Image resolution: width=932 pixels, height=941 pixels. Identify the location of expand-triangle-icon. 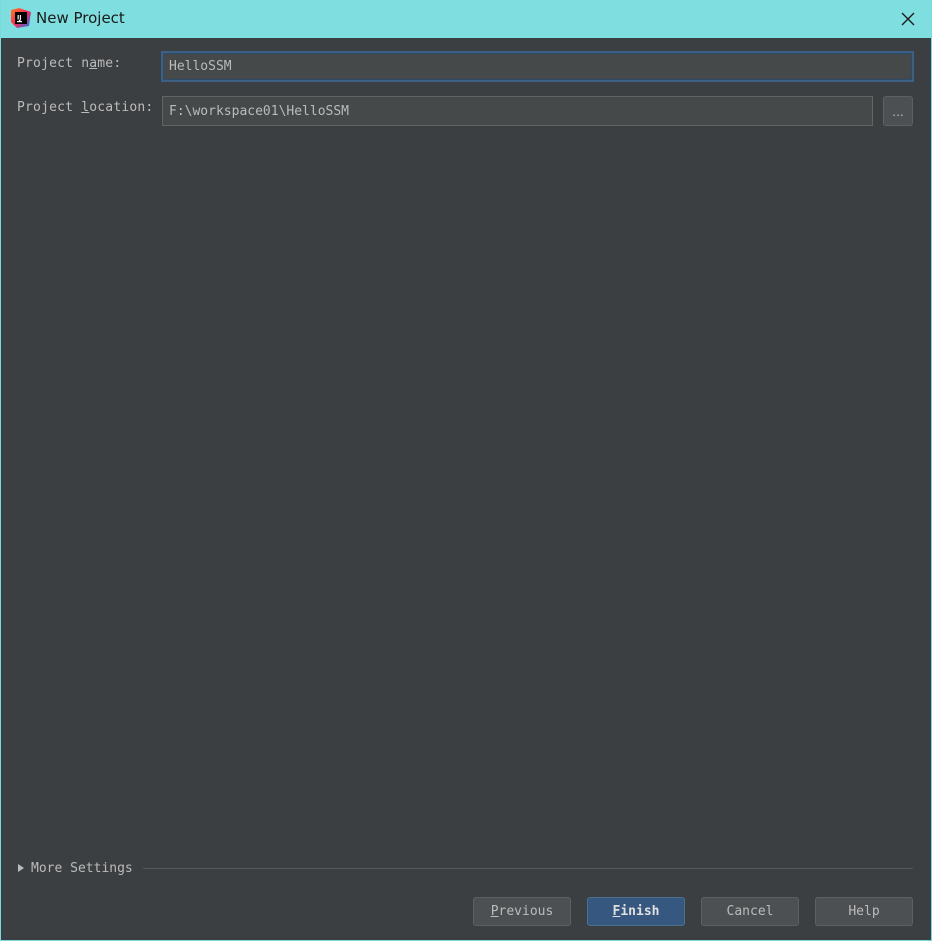
(21, 868).